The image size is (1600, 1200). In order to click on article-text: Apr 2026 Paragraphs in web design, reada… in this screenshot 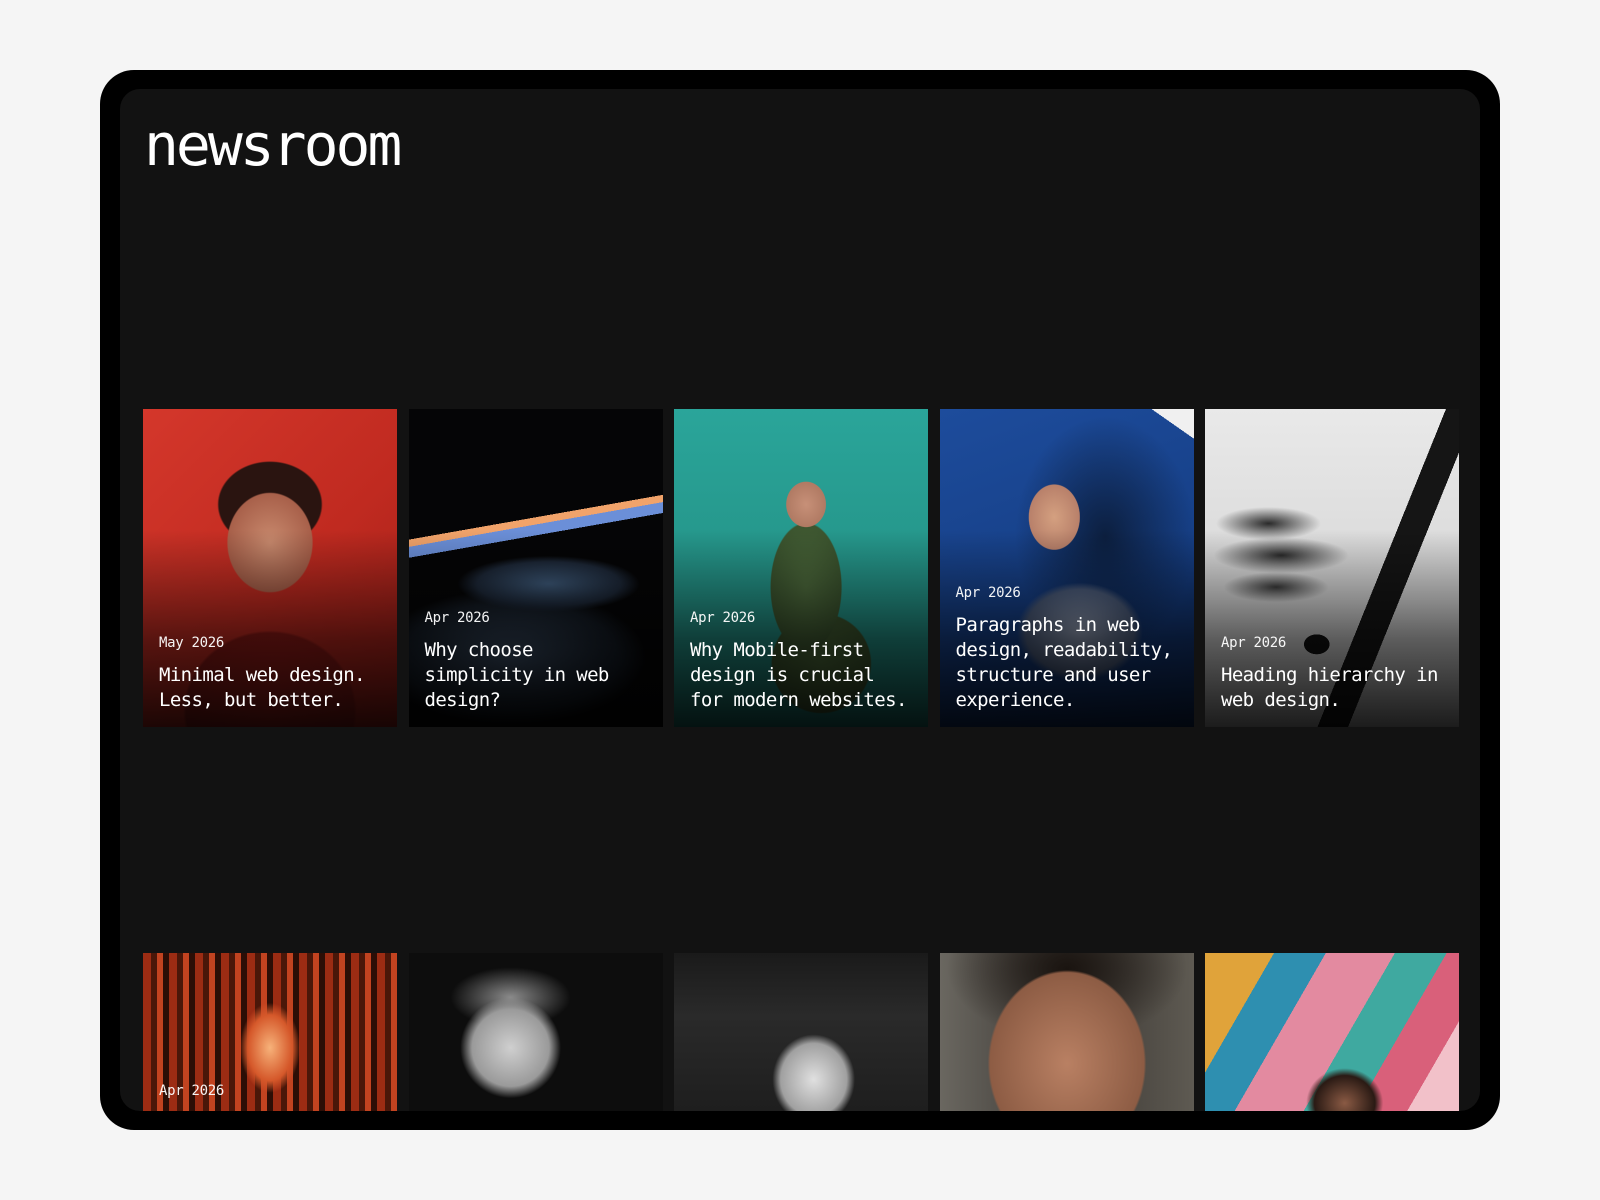, I will do `click(1068, 649)`.